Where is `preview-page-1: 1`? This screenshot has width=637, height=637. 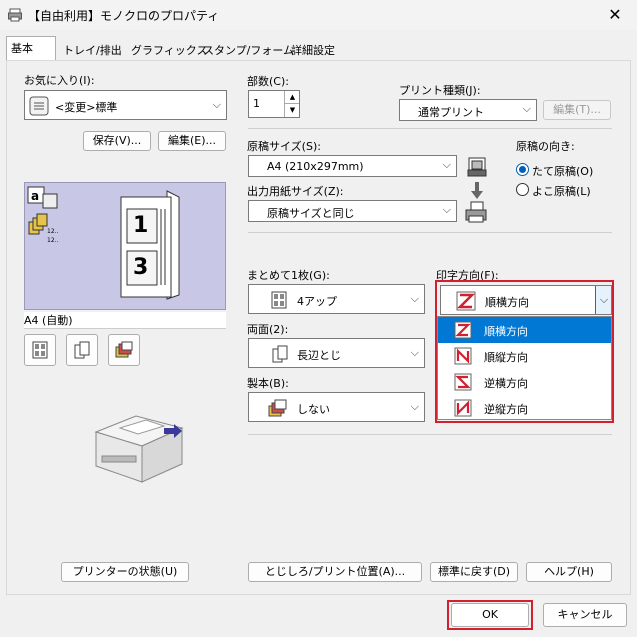 preview-page-1: 1 is located at coordinates (141, 225).